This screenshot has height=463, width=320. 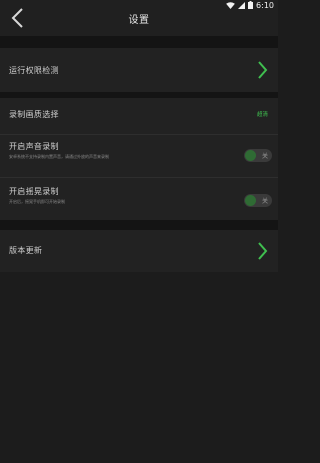 What do you see at coordinates (26, 250) in the screenshot?
I see `version-update-label: 版本更新` at bounding box center [26, 250].